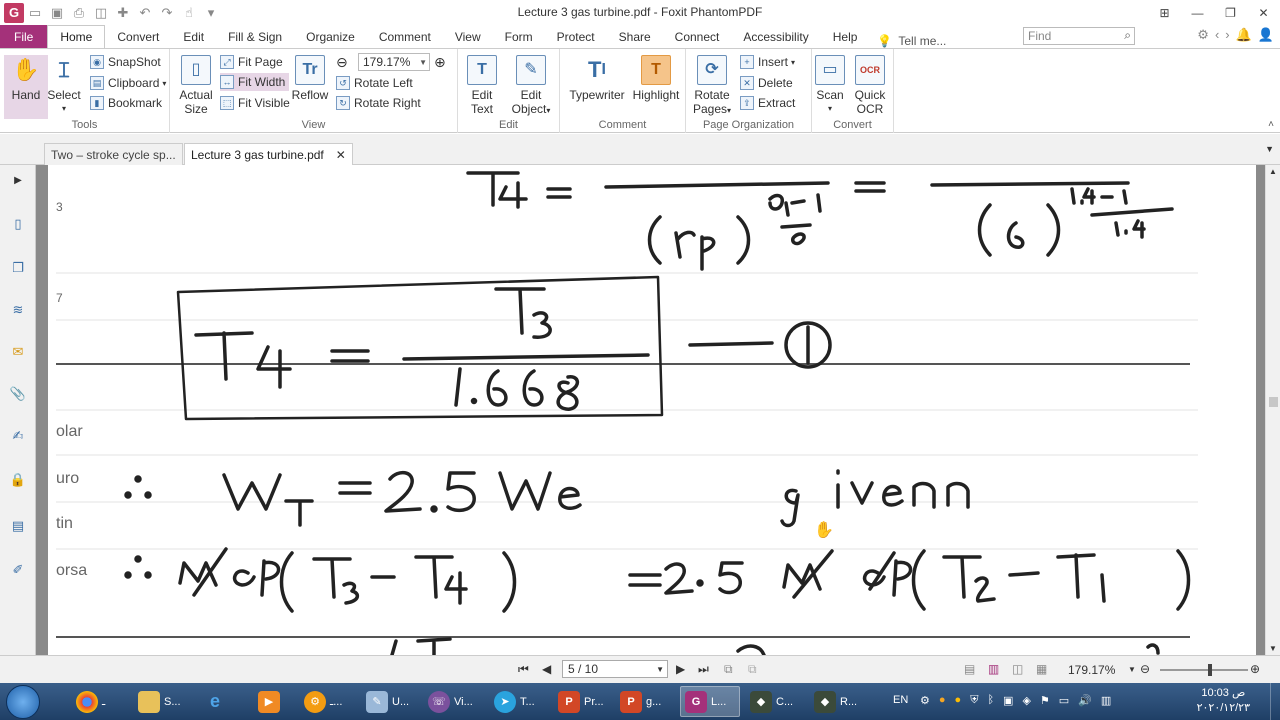 The height and width of the screenshot is (720, 1280). What do you see at coordinates (276, 701) in the screenshot?
I see `taskbar-media: ▶` at bounding box center [276, 701].